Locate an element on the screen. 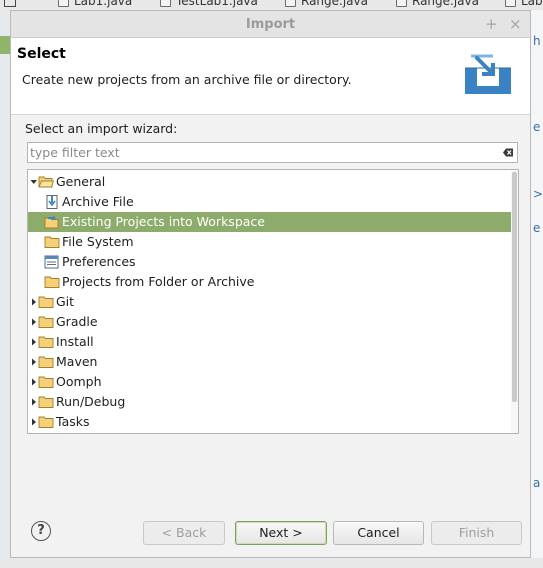  help-icon: ? is located at coordinates (41, 531).